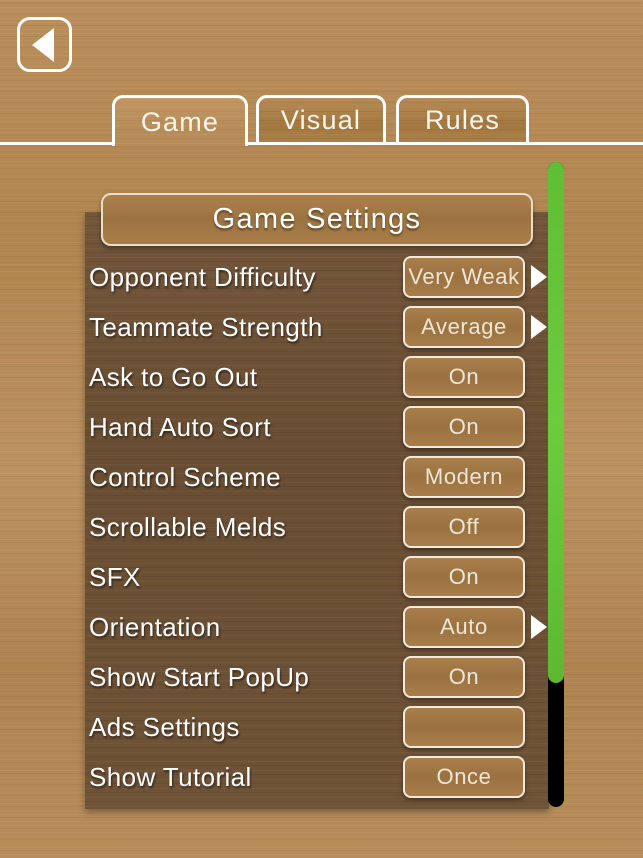  Describe the element at coordinates (202, 276) in the screenshot. I see `setting-label-opponent-difficulty: Opponent Difficulty` at that location.